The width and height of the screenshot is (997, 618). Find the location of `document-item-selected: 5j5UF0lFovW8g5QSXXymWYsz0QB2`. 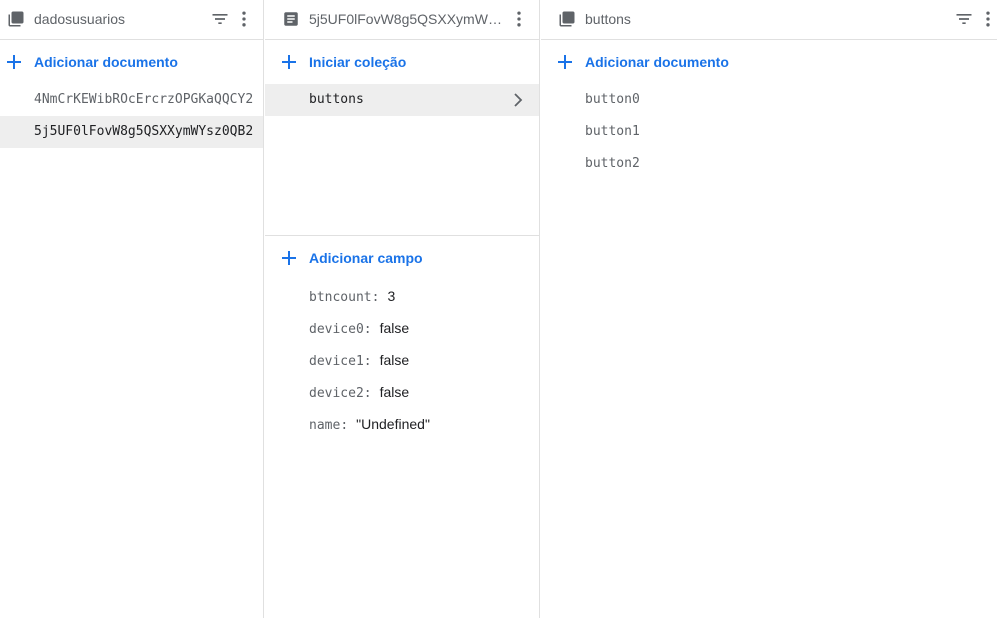

document-item-selected: 5j5UF0lFovW8g5QSXXymWYsz0QB2 is located at coordinates (131, 132).